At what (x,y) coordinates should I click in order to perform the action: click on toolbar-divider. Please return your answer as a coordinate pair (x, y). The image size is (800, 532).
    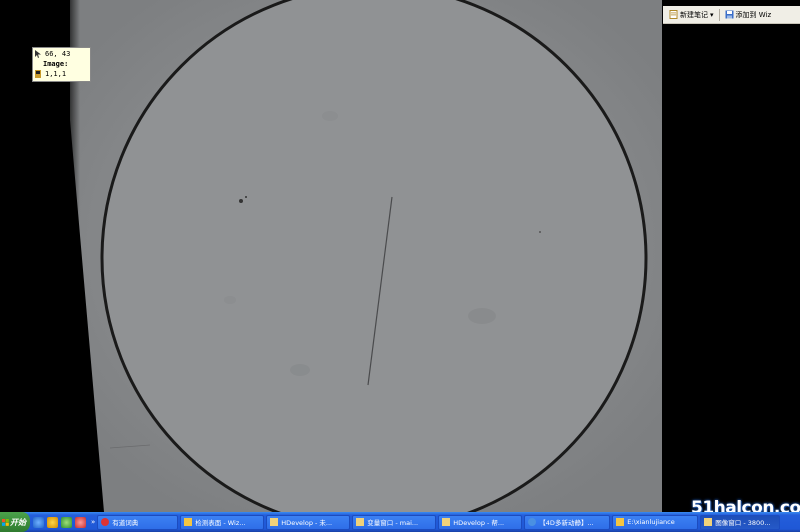
    Looking at the image, I should click on (719, 14).